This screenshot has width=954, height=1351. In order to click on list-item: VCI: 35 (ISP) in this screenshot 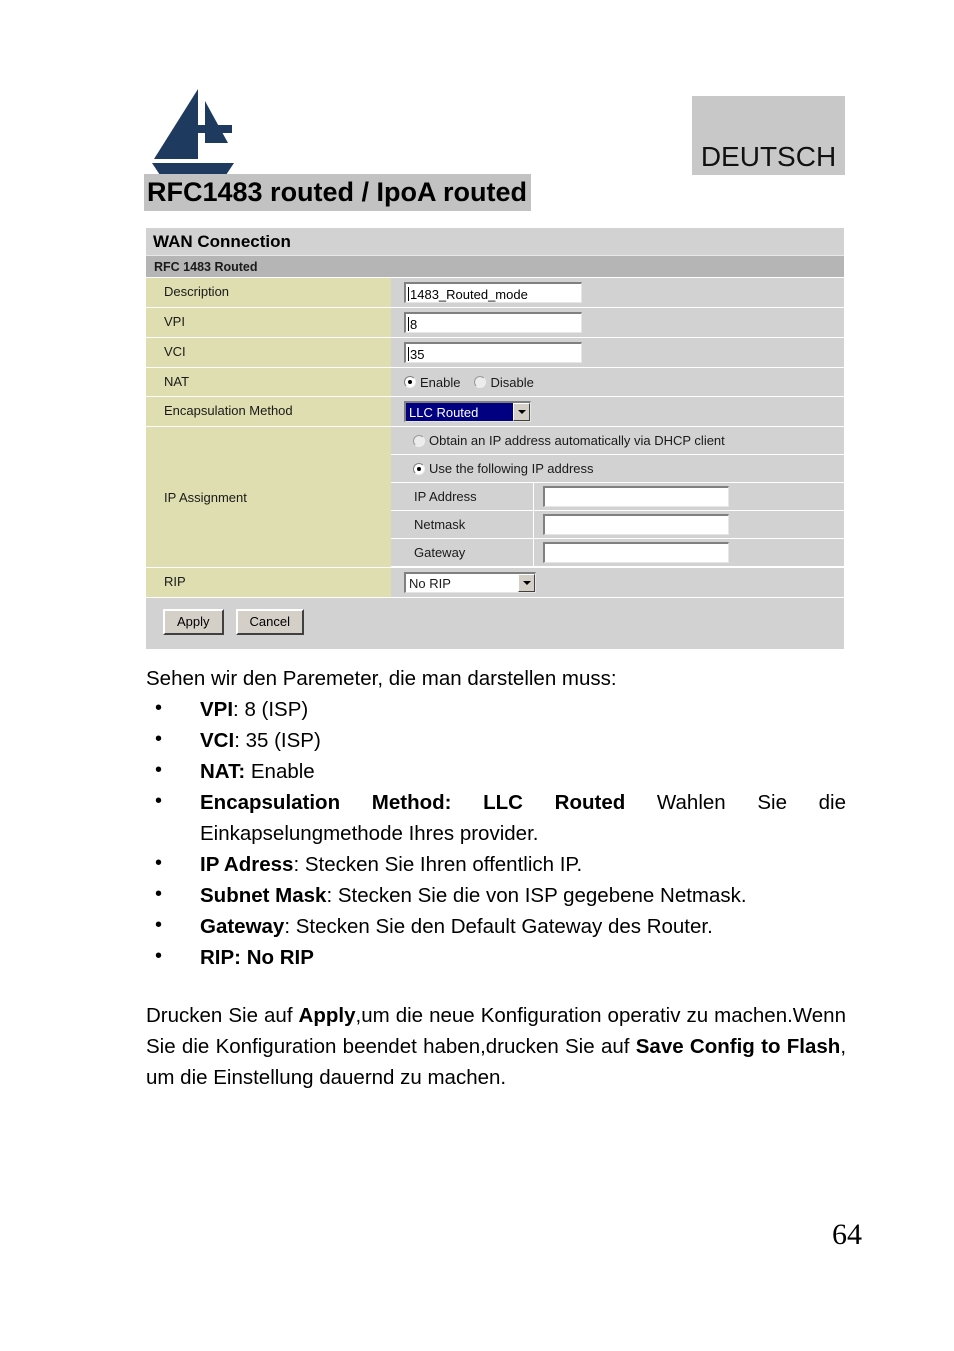, I will do `click(496, 740)`.